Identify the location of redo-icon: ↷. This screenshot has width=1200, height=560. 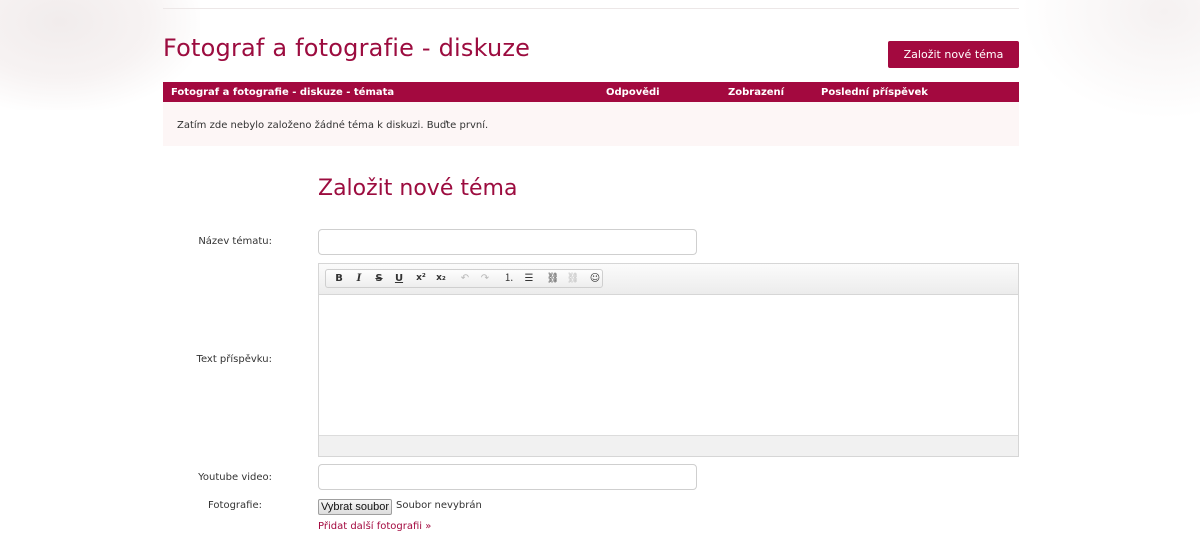
(485, 278).